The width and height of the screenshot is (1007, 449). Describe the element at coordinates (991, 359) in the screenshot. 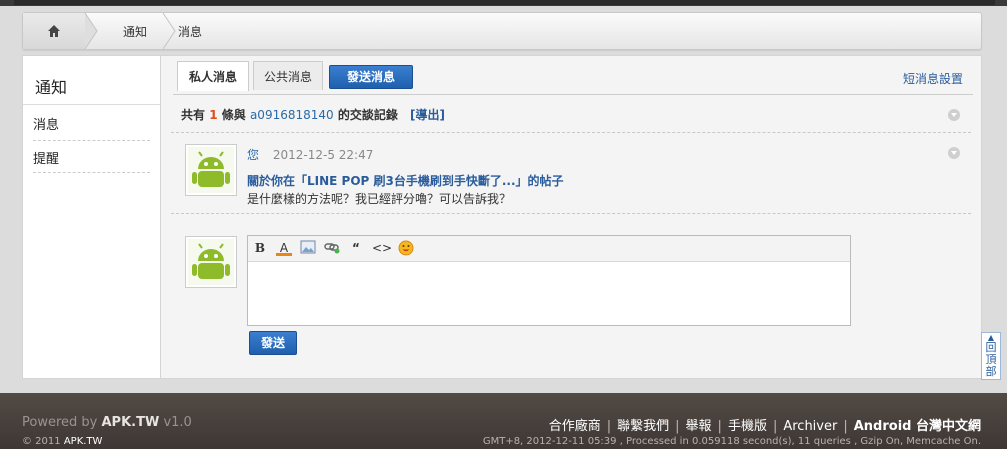

I see `back-to-top-label: 回頂部` at that location.